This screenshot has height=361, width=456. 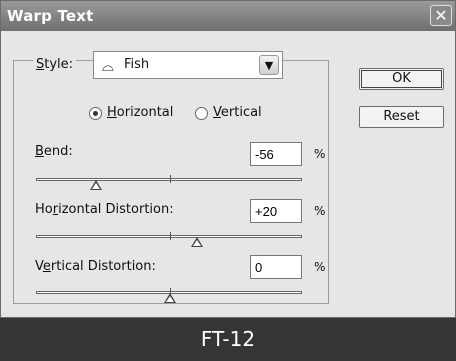 What do you see at coordinates (276, 154) in the screenshot?
I see `bend-input` at bounding box center [276, 154].